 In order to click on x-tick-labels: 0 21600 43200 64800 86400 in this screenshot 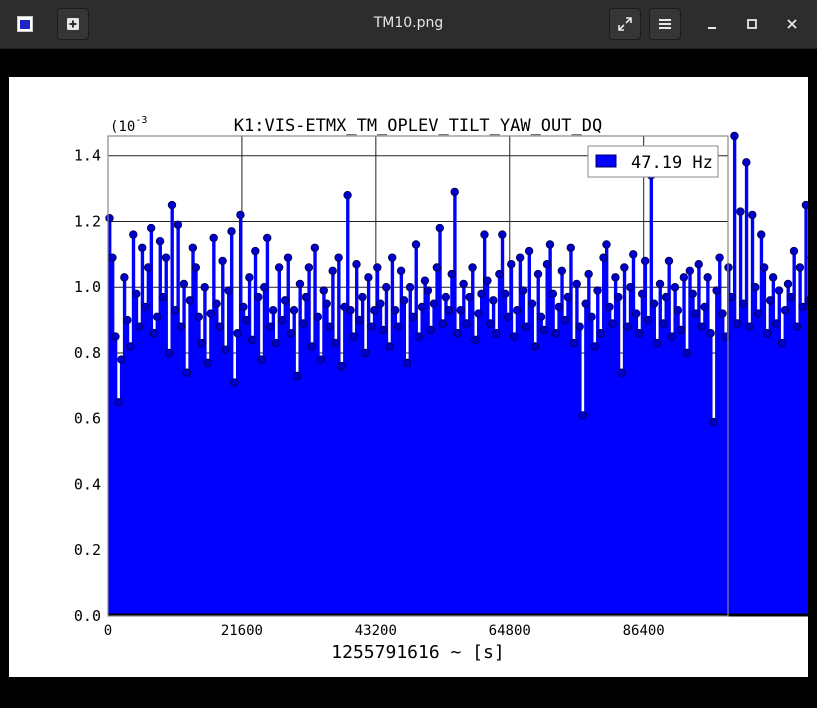, I will do `click(384, 631)`.